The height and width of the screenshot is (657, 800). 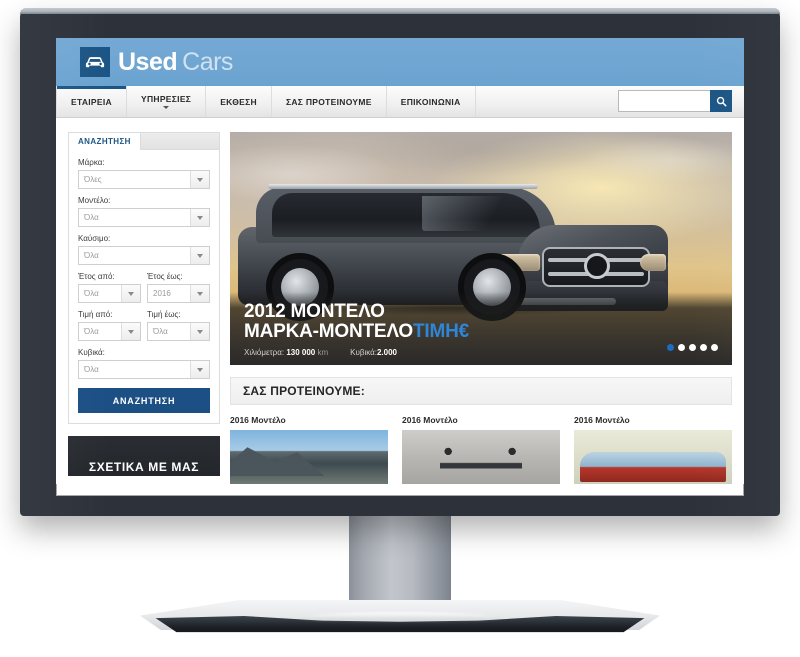 I want to click on logo-primary-text: Used, so click(x=148, y=61).